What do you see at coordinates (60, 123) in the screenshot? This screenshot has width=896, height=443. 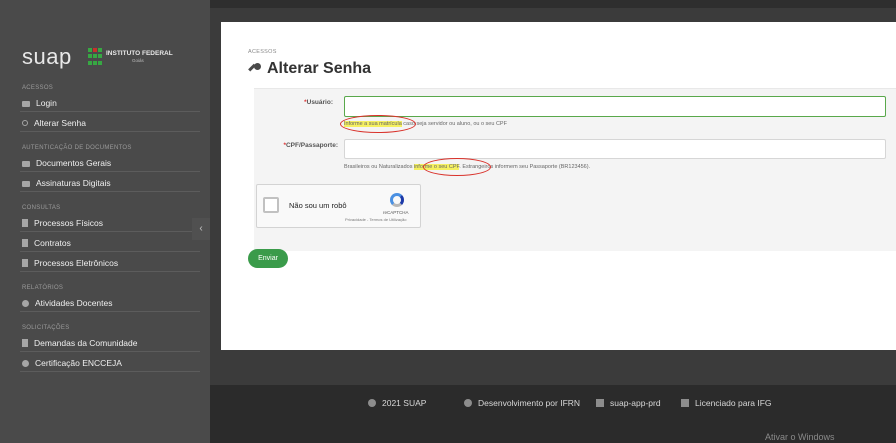 I see `sidebar-item-label: Alterar Senha` at bounding box center [60, 123].